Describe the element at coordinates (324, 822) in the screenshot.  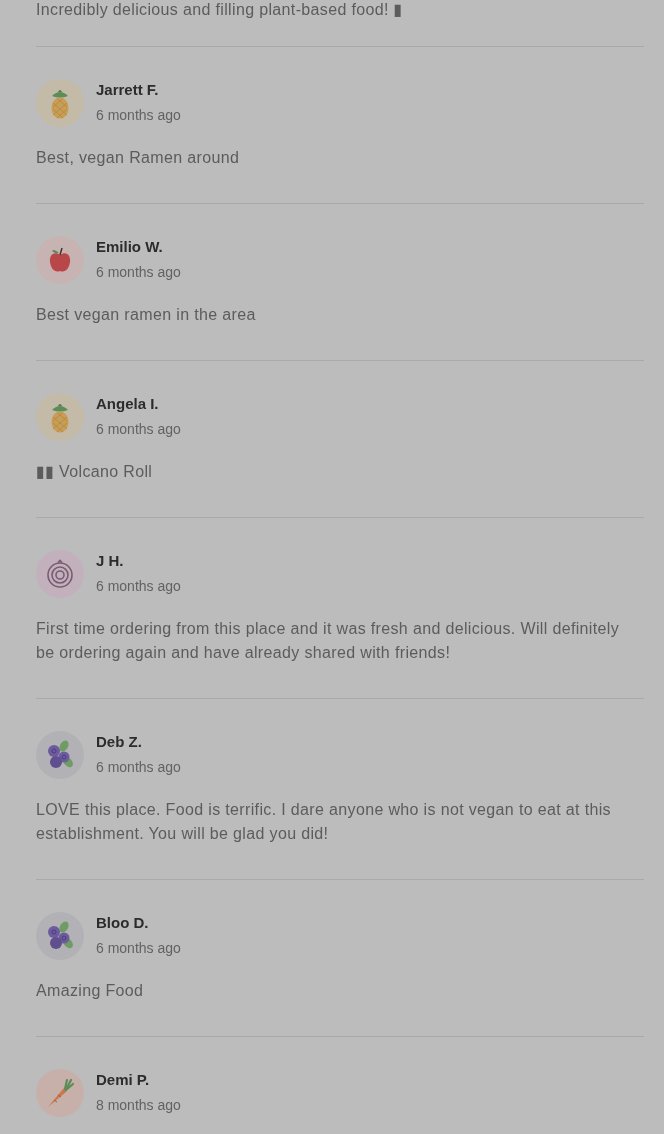
I see `review-text: LOVE this place. Food is terrific. I dare anyone who is not vegan to eat at this establishment. You will be glad you did!` at that location.